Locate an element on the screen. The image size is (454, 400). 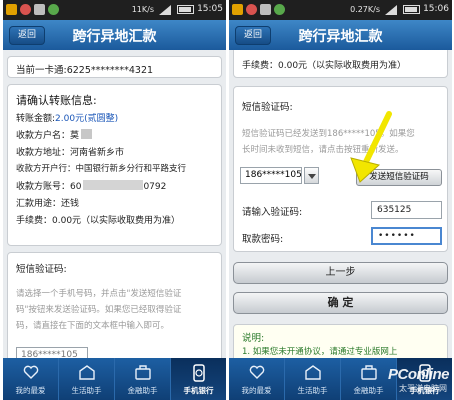
account-card: 当前一卡通:6225********4321 is located at coordinates (114, 67).